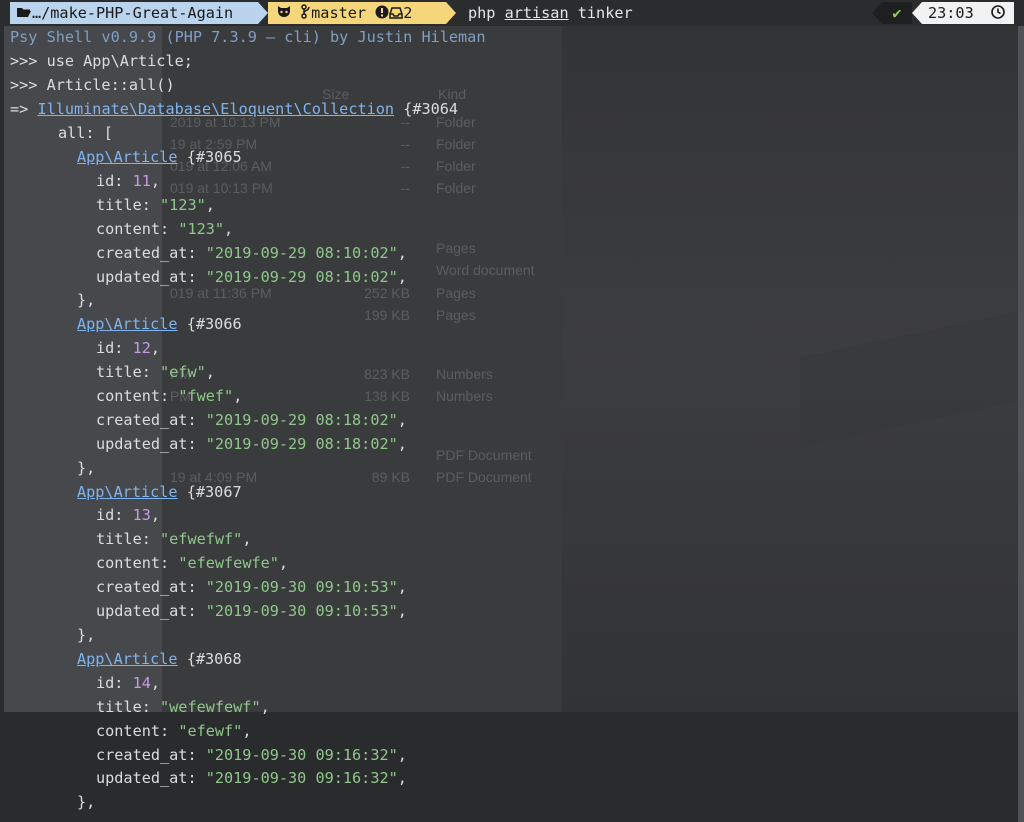 Image resolution: width=1024 pixels, height=822 pixels. What do you see at coordinates (24, 109) in the screenshot?
I see `result-arrow: =>` at bounding box center [24, 109].